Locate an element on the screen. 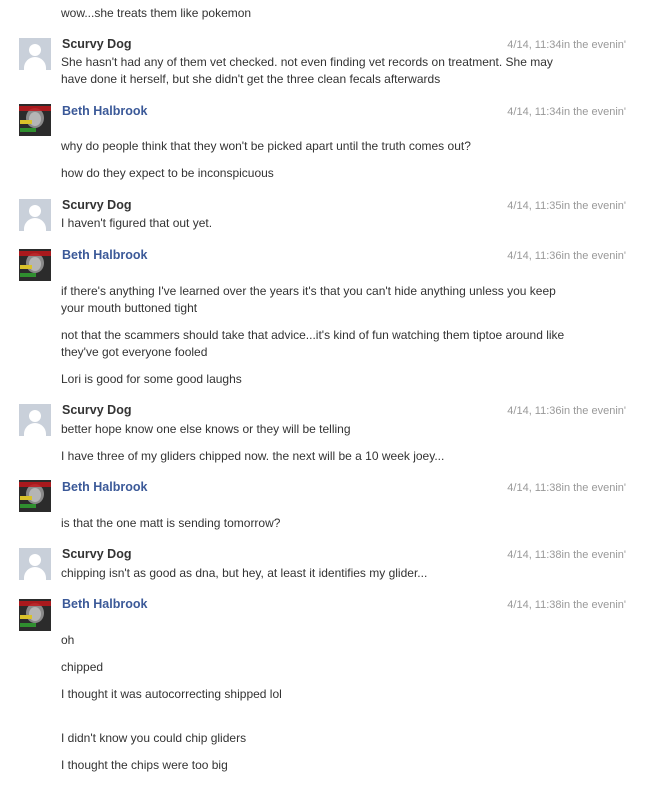  message-text: I didn't know you could chip gliders is located at coordinates (154, 738).